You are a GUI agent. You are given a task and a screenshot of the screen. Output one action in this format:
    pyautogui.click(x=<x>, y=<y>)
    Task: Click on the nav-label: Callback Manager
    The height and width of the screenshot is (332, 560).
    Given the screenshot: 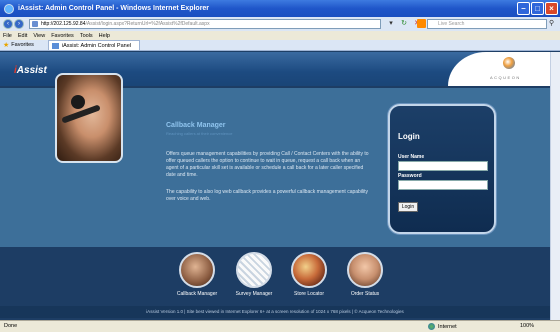 What is the action you would take?
    pyautogui.click(x=197, y=294)
    